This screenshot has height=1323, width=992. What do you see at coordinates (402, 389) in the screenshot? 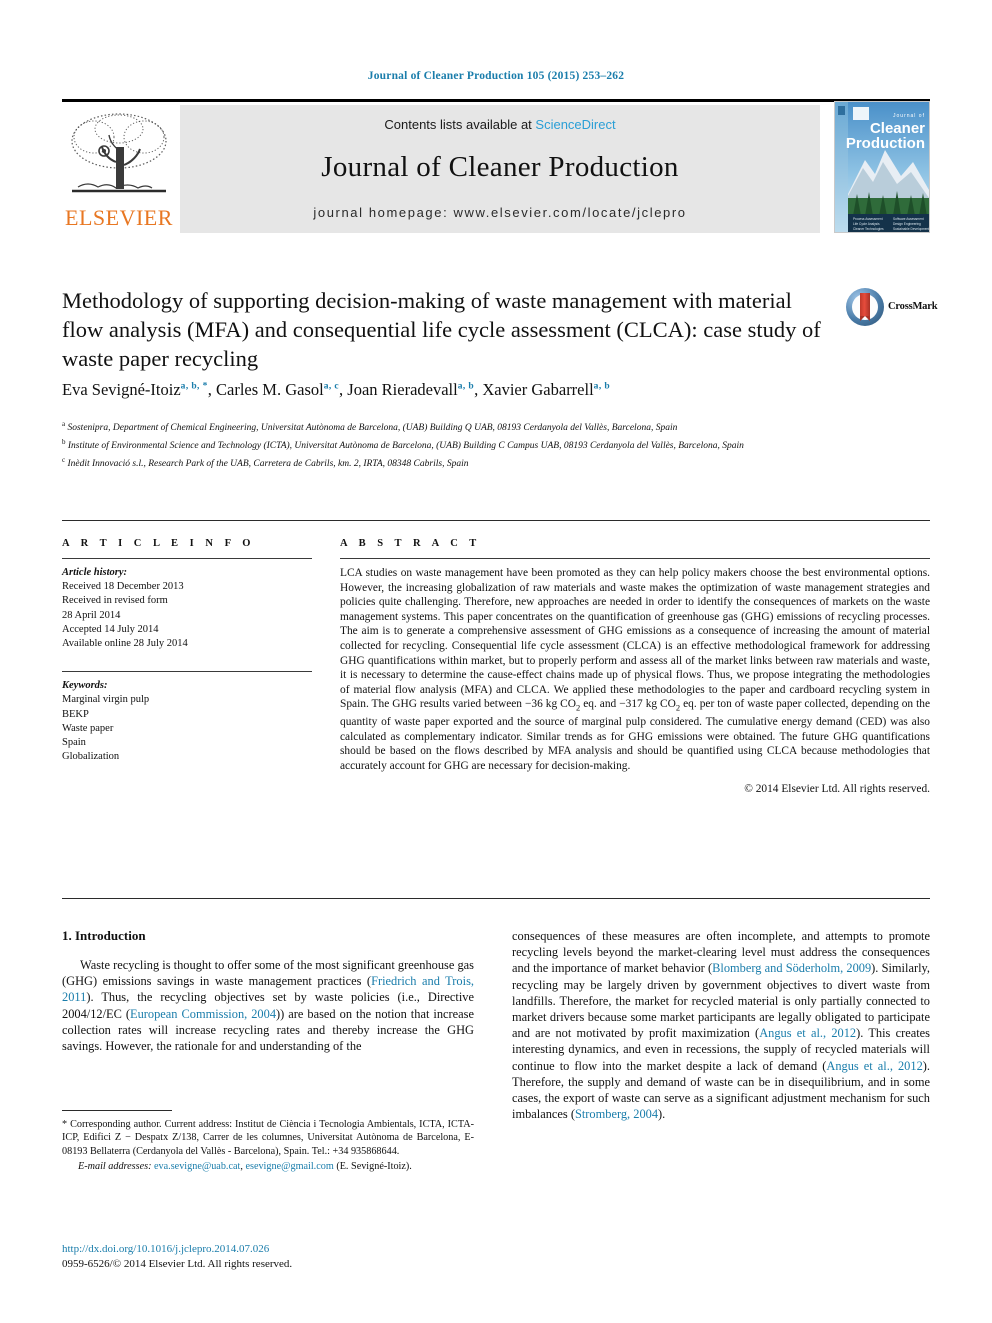
I see `author-name-3: Joan Rieradevall` at bounding box center [402, 389].